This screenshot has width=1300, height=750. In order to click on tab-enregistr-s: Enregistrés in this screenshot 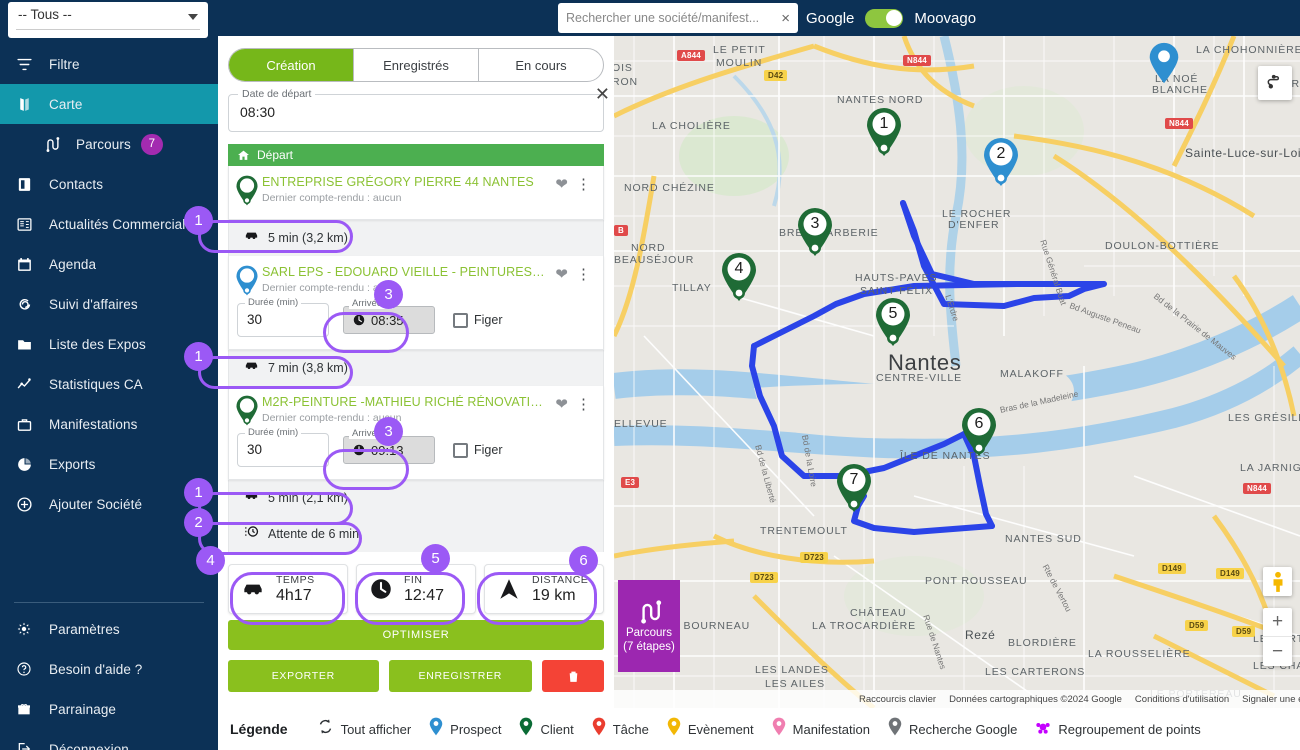, I will do `click(416, 65)`.